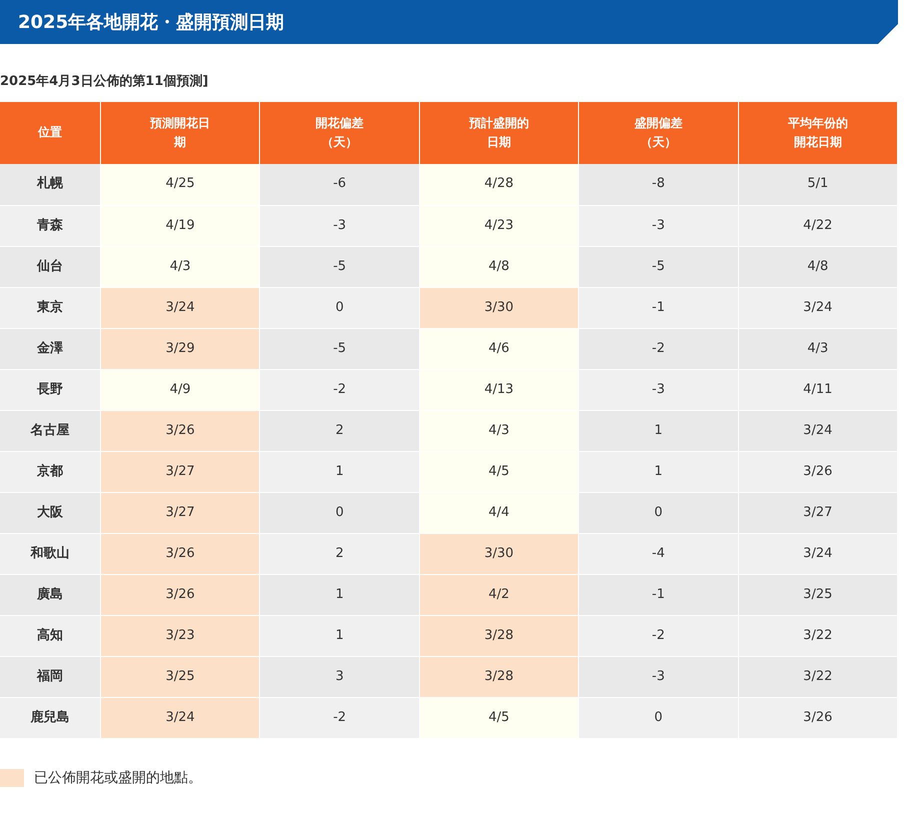  Describe the element at coordinates (180, 389) in the screenshot. I see `date-cell: 4/9` at that location.